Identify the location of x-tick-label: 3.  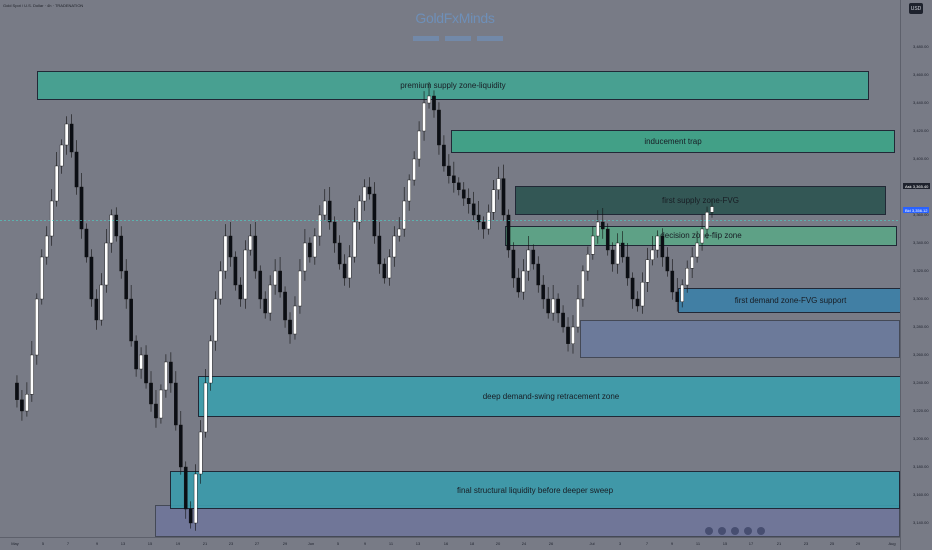
(620, 543).